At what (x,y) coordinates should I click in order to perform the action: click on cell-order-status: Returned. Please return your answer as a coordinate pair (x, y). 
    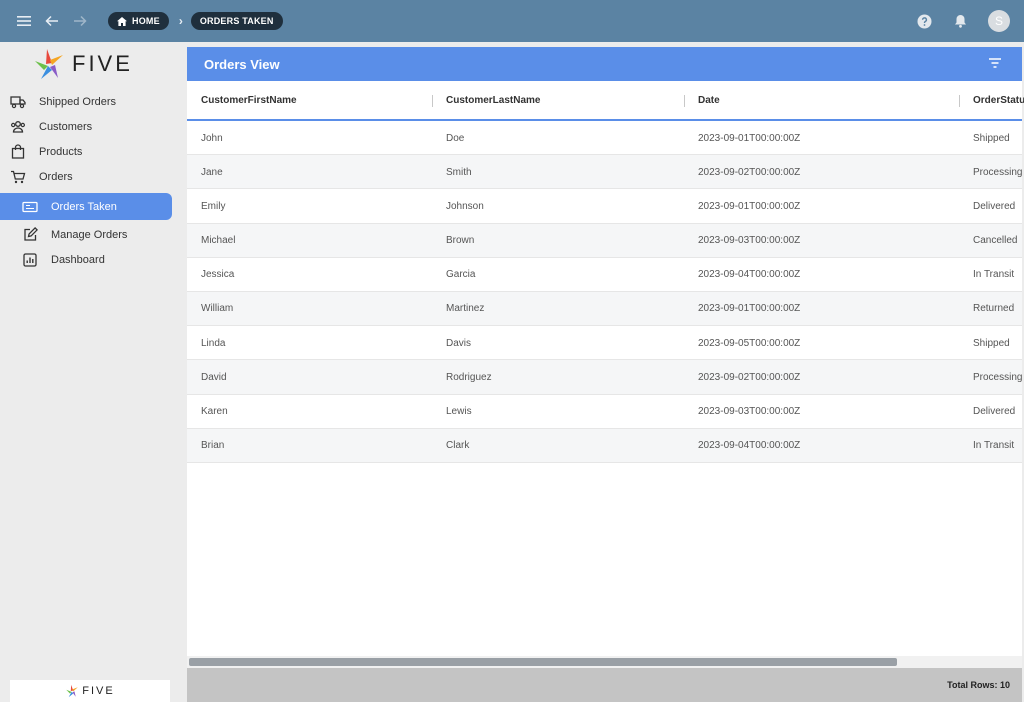
    Looking at the image, I should click on (994, 309).